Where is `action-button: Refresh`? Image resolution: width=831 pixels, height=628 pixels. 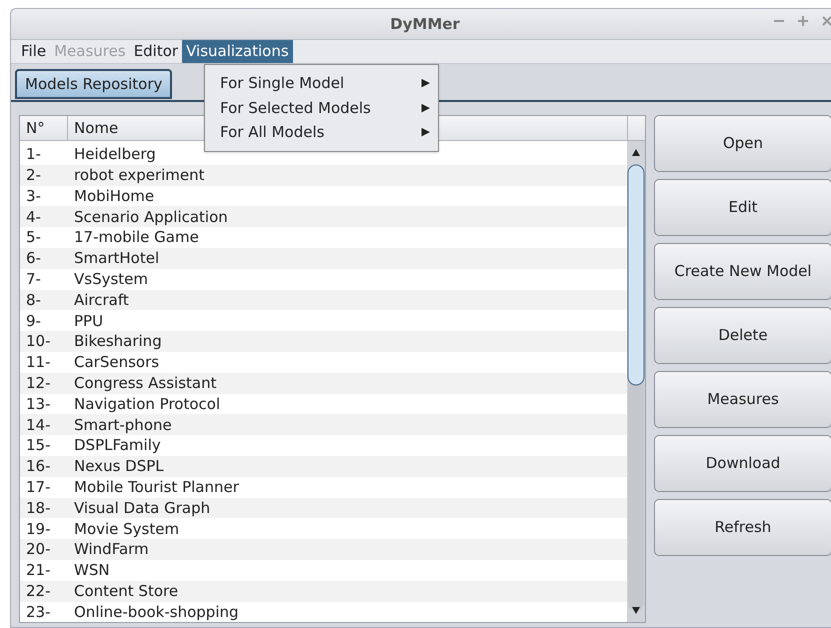 action-button: Refresh is located at coordinates (742, 527).